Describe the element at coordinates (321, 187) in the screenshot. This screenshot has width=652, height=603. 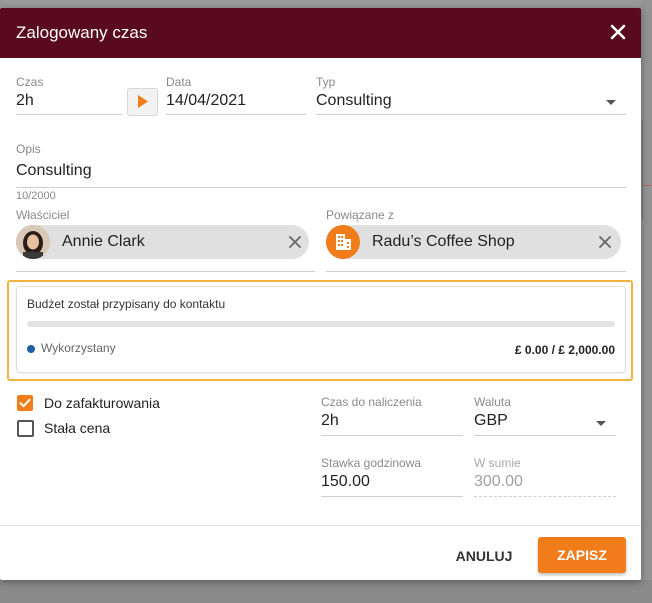
I see `description-underline` at that location.